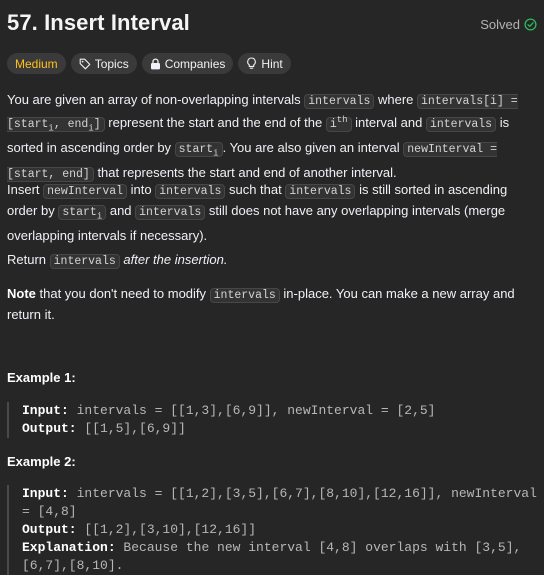 The height and width of the screenshot is (575, 544). Describe the element at coordinates (338, 123) in the screenshot. I see `code-i: ith` at that location.